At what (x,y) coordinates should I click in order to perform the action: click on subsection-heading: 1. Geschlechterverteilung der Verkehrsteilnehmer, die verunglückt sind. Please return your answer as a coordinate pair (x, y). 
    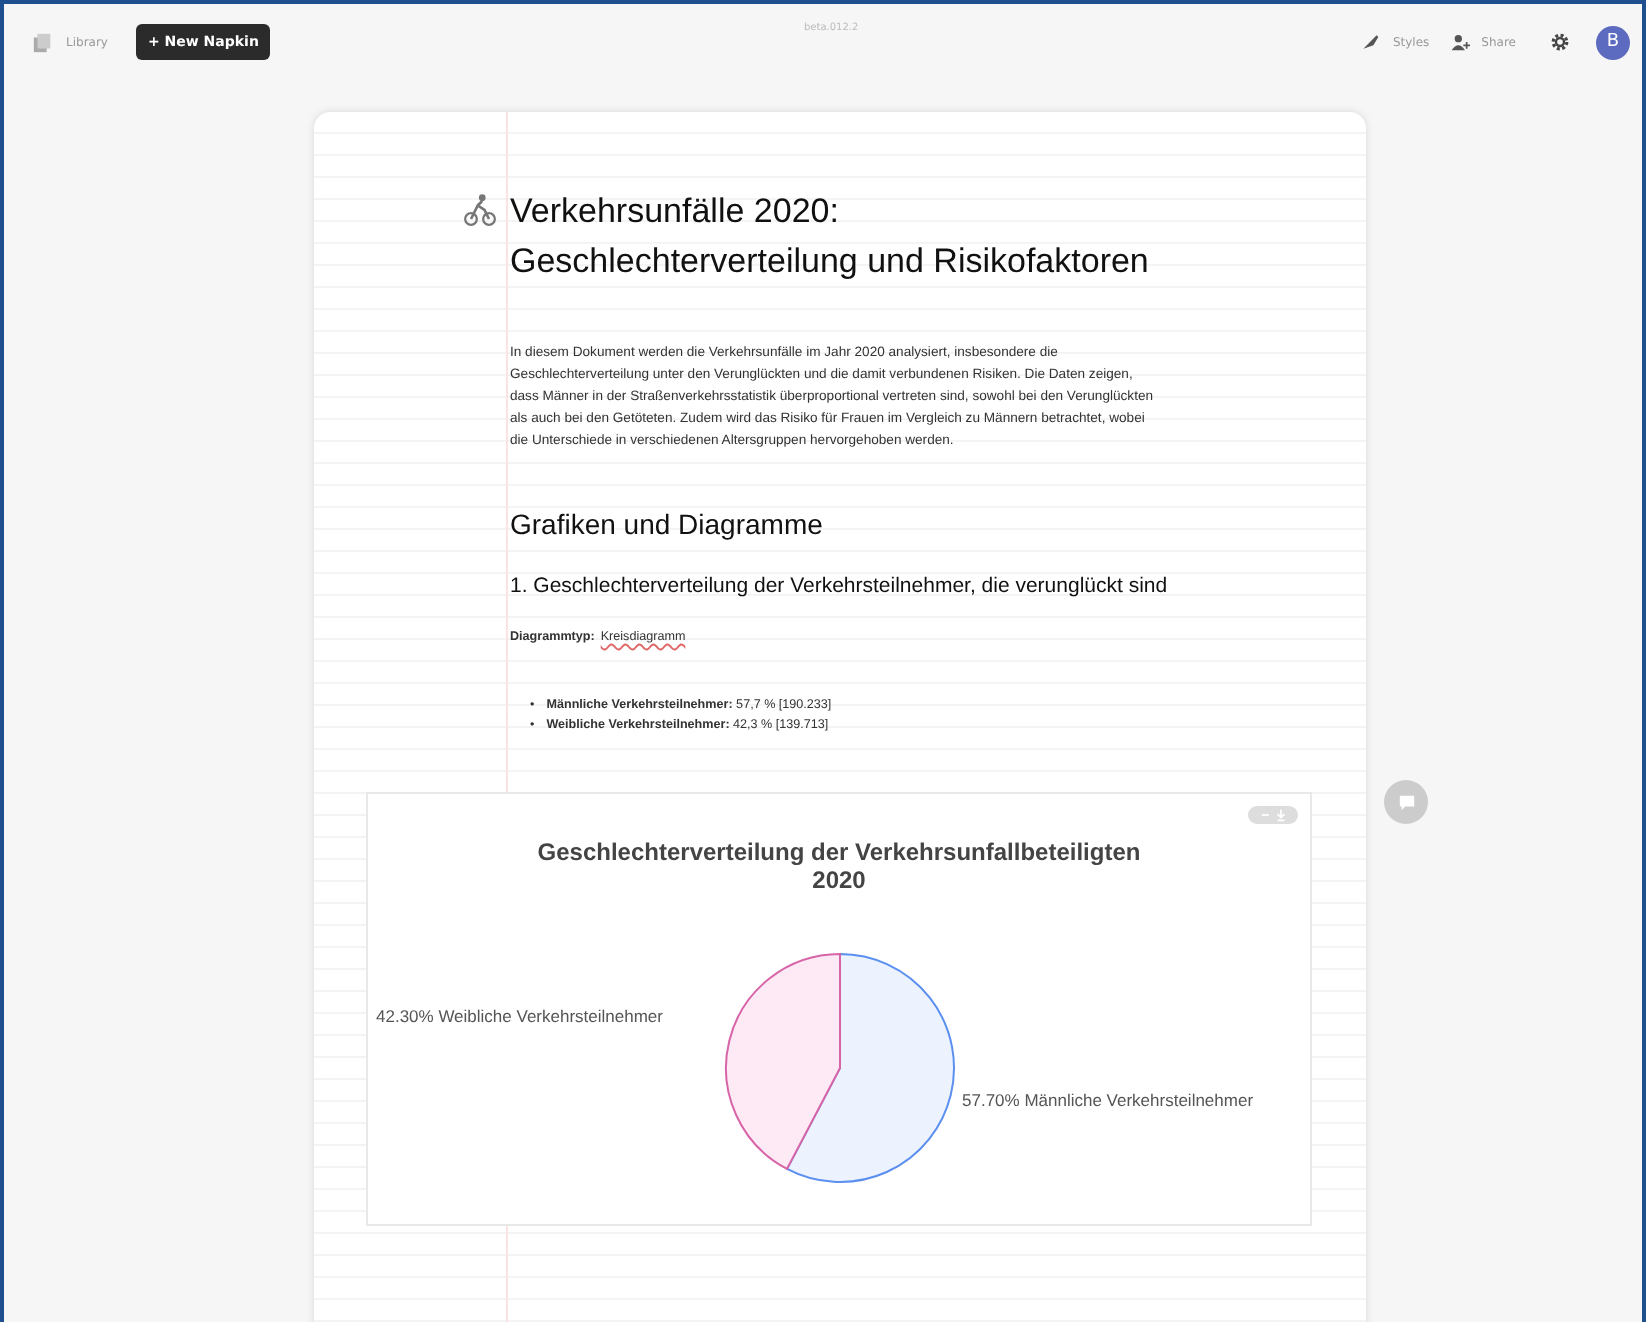
    Looking at the image, I should click on (840, 587).